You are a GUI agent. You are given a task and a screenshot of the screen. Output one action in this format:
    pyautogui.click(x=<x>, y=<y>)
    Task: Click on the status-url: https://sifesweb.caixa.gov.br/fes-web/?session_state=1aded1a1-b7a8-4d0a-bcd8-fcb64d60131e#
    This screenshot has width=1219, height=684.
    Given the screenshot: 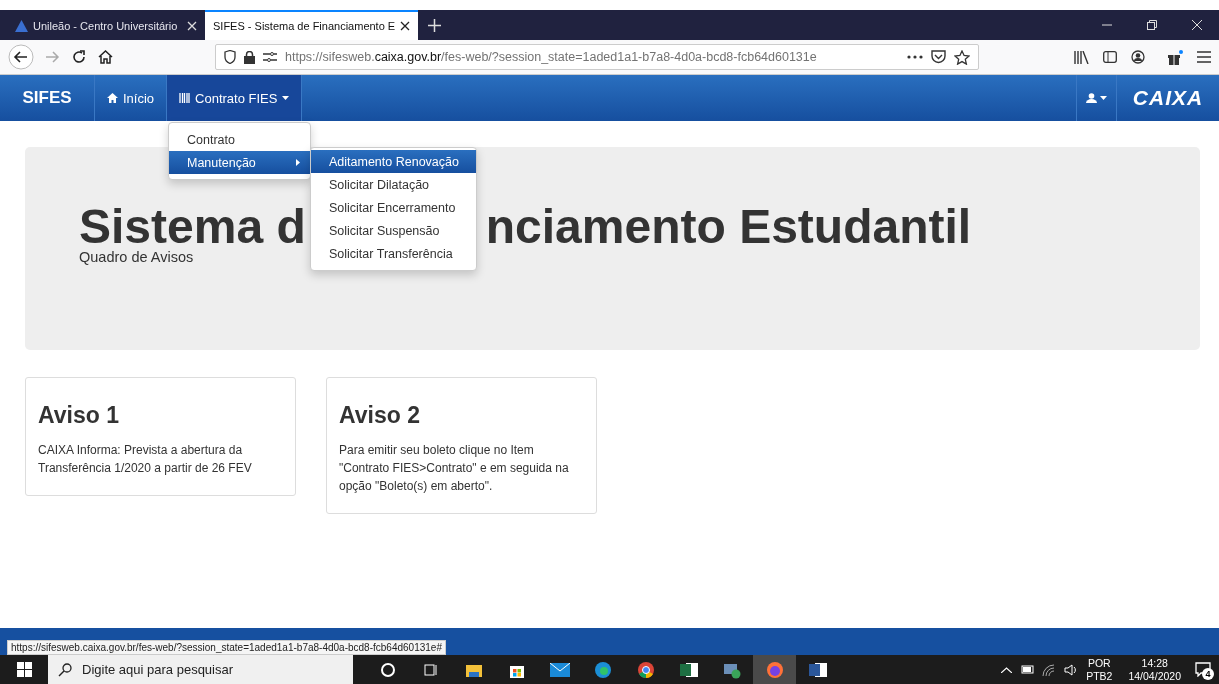 What is the action you would take?
    pyautogui.click(x=226, y=647)
    